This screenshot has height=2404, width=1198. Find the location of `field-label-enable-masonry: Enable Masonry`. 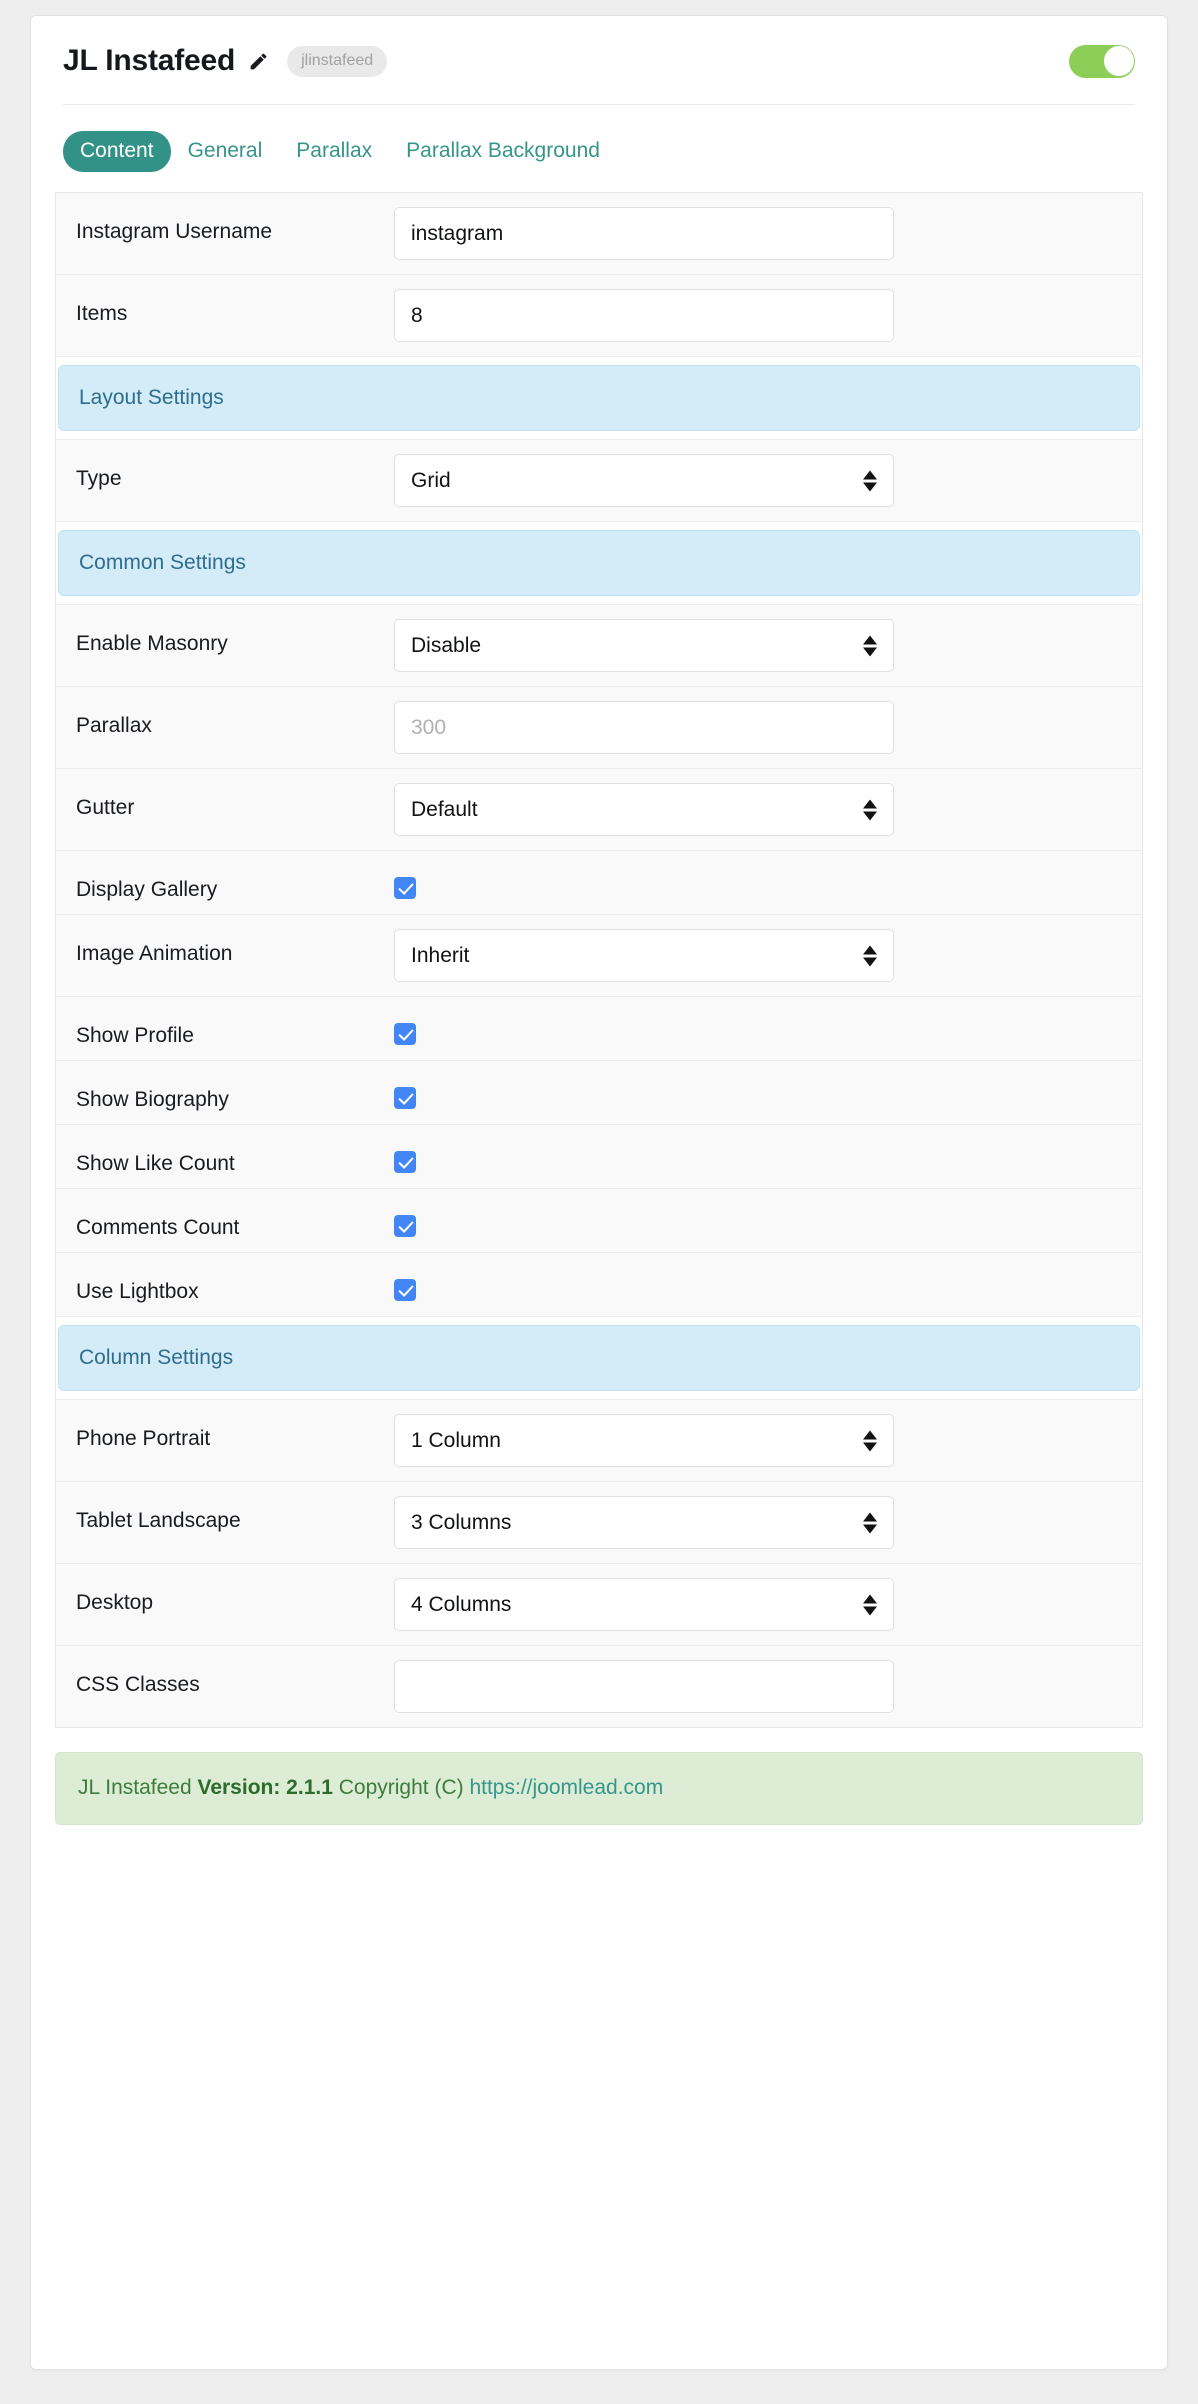

field-label-enable-masonry: Enable Masonry is located at coordinates (152, 643).